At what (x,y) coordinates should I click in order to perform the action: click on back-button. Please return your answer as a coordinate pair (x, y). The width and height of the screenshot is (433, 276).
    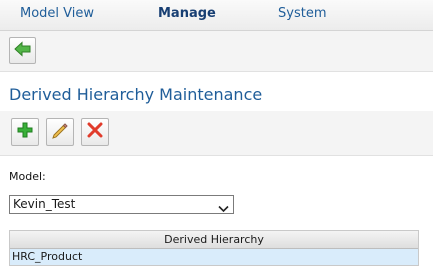
    Looking at the image, I should click on (22, 50).